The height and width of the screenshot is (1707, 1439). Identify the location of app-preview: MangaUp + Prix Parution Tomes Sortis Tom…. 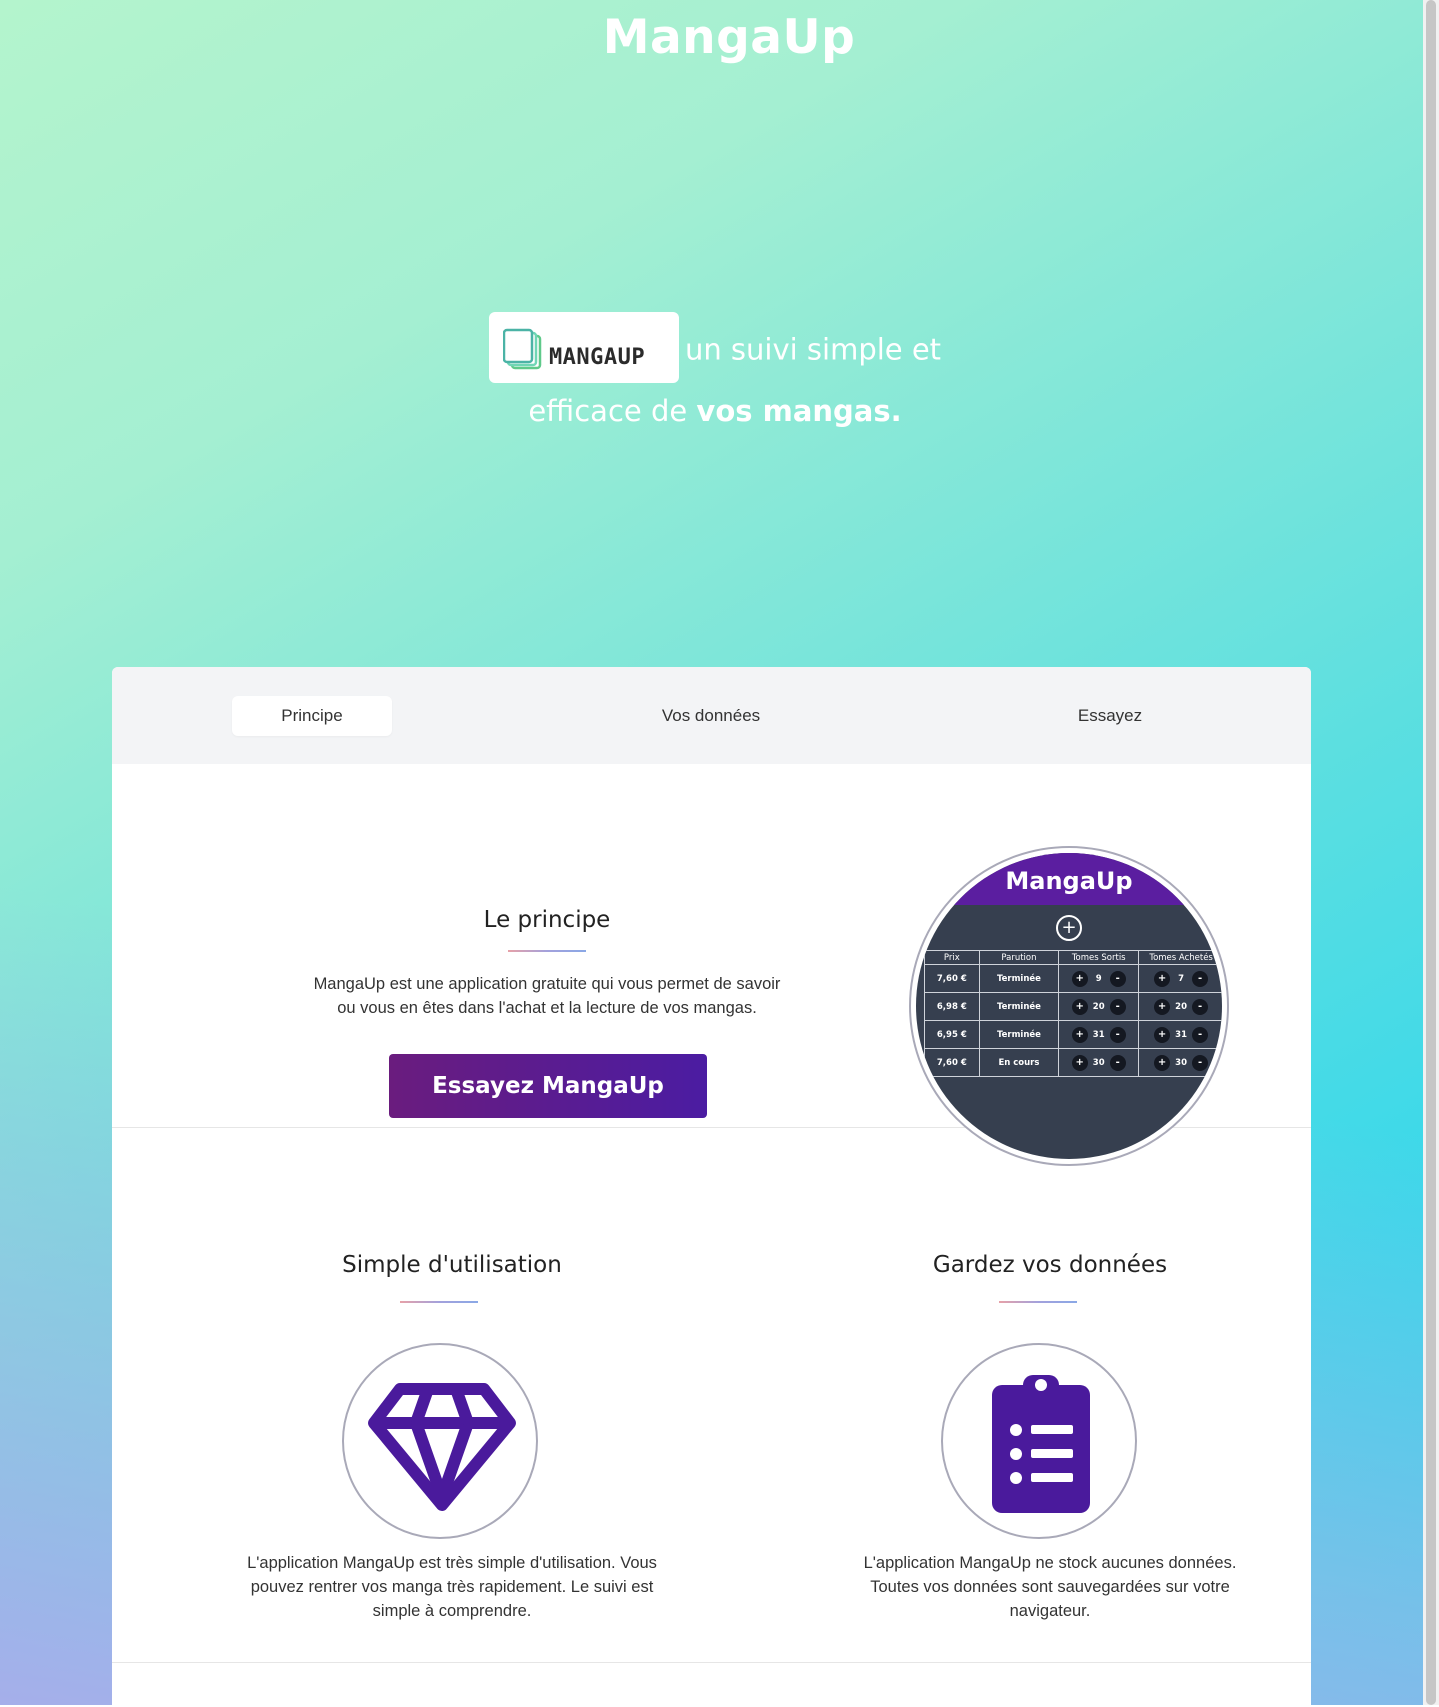
(1069, 1006).